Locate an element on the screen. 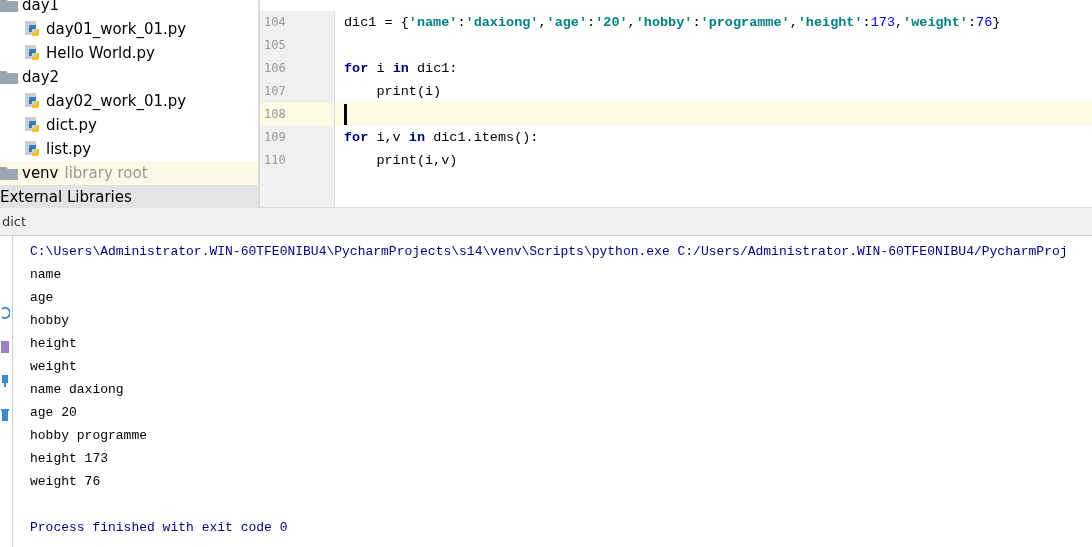  console-line: height is located at coordinates (53, 343).